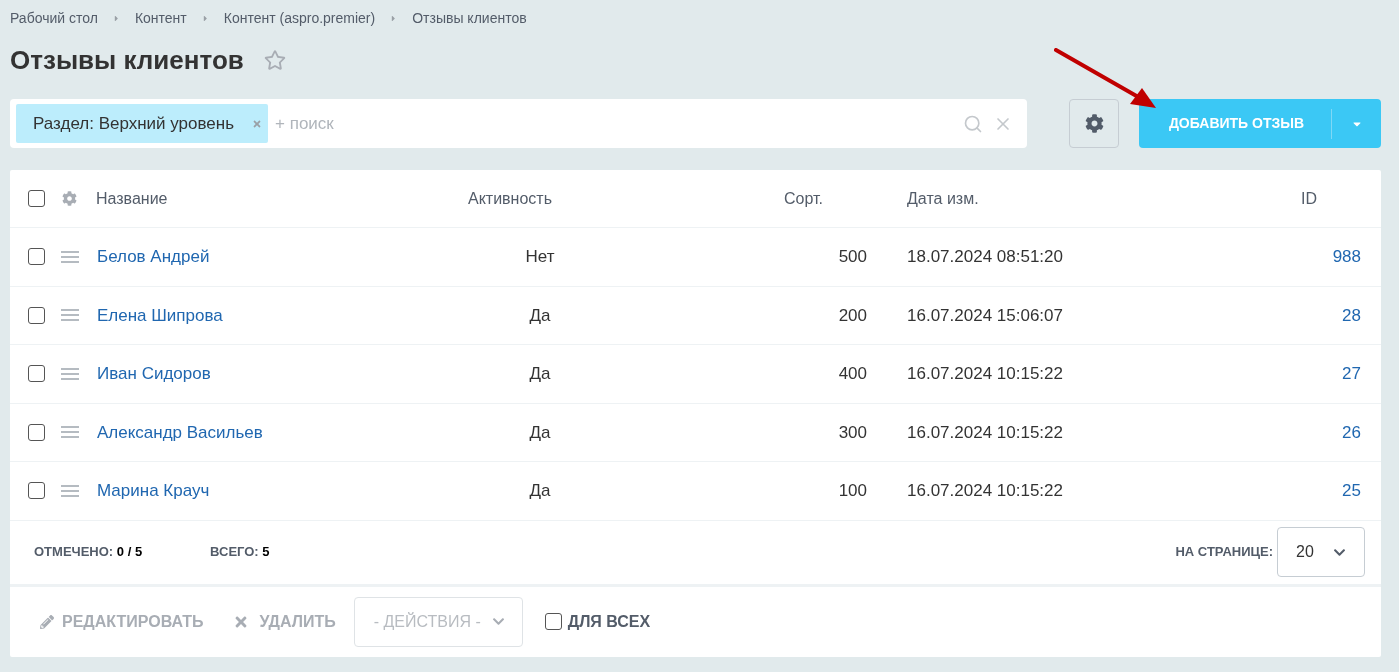  Describe the element at coordinates (299, 18) in the screenshot. I see `breadcrumb-link: Контент (aspro.premier)` at that location.